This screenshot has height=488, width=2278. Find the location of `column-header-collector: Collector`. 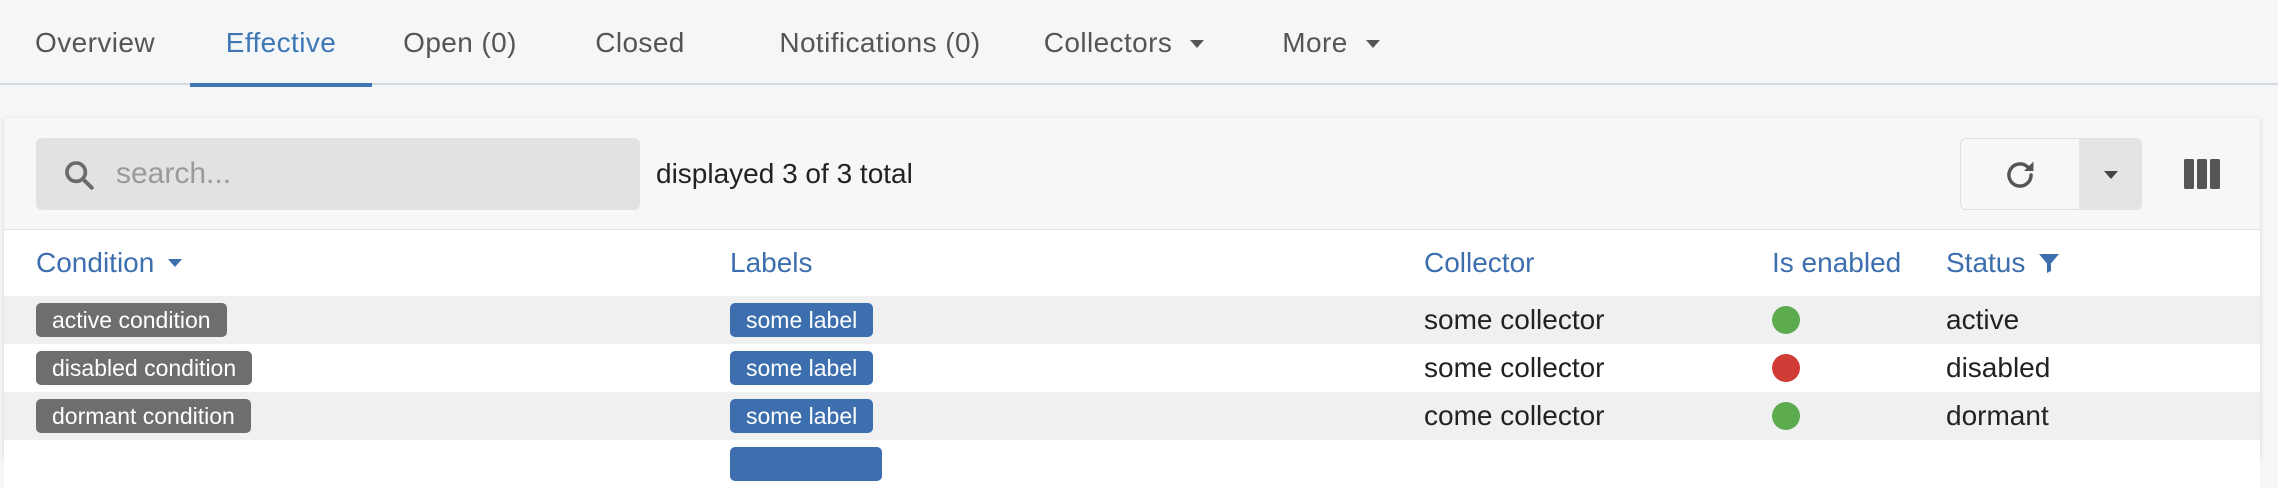

column-header-collector: Collector is located at coordinates (1479, 263).